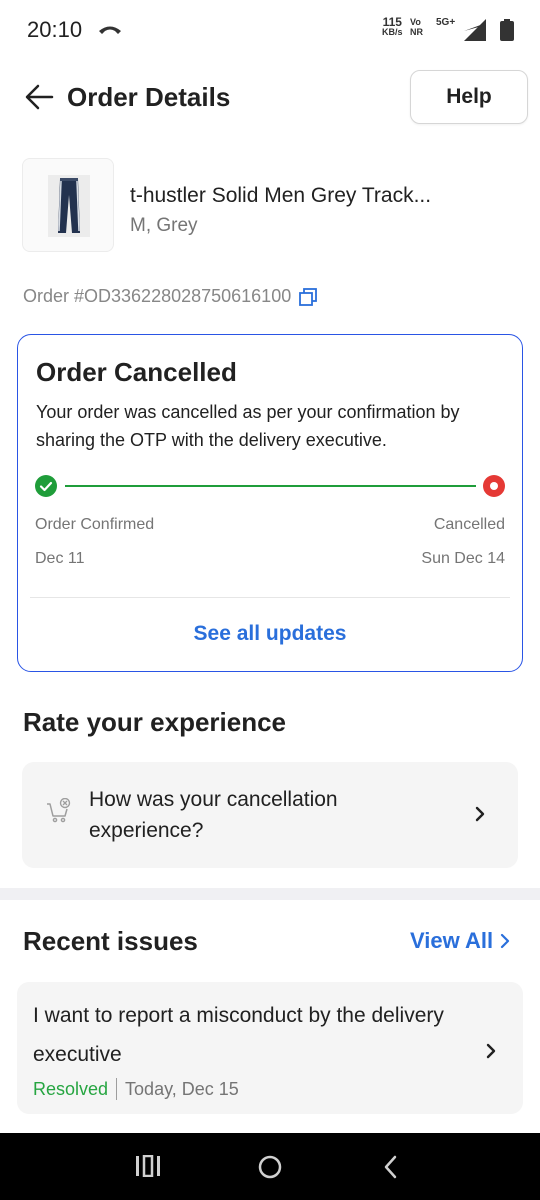  I want to click on issue-meta: Resolved Today, Dec 15, so click(136, 1089).